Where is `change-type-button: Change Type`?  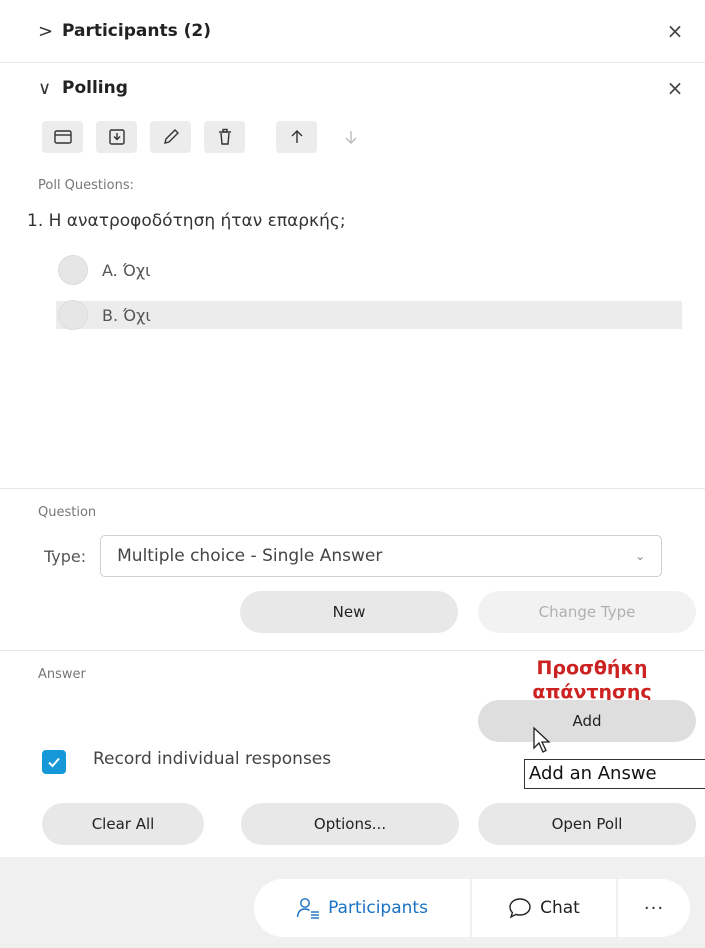
change-type-button: Change Type is located at coordinates (587, 612).